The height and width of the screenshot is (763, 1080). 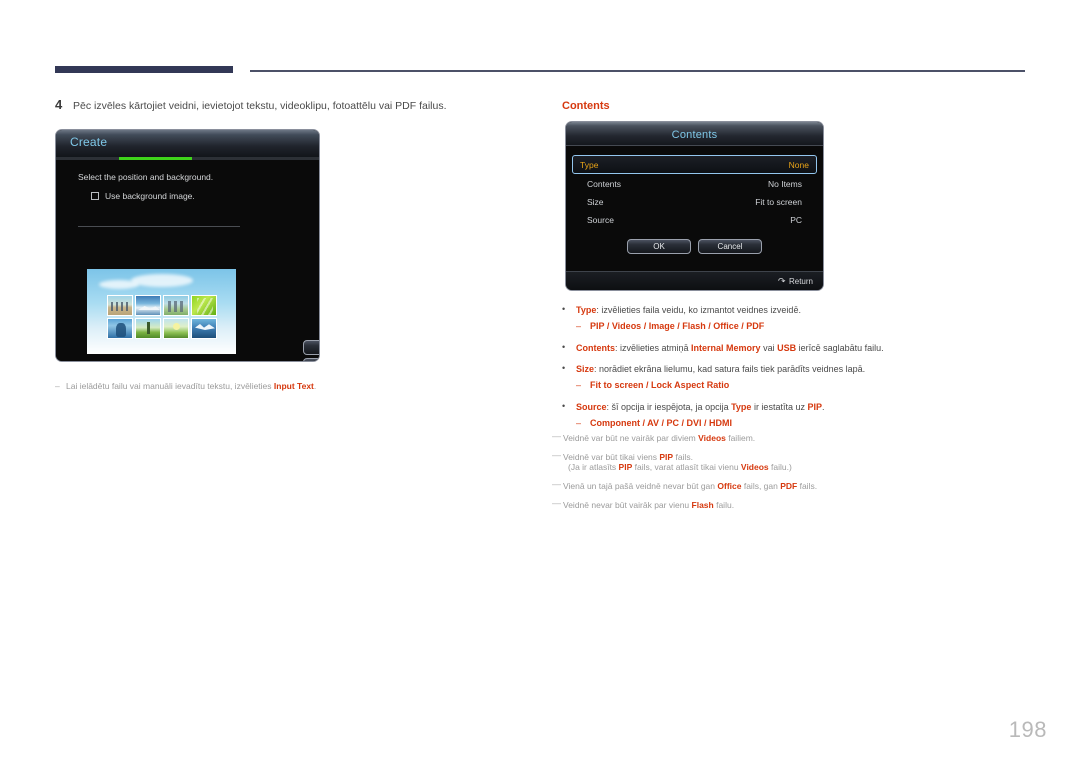 I want to click on header-rule-thick, so click(x=144, y=69).